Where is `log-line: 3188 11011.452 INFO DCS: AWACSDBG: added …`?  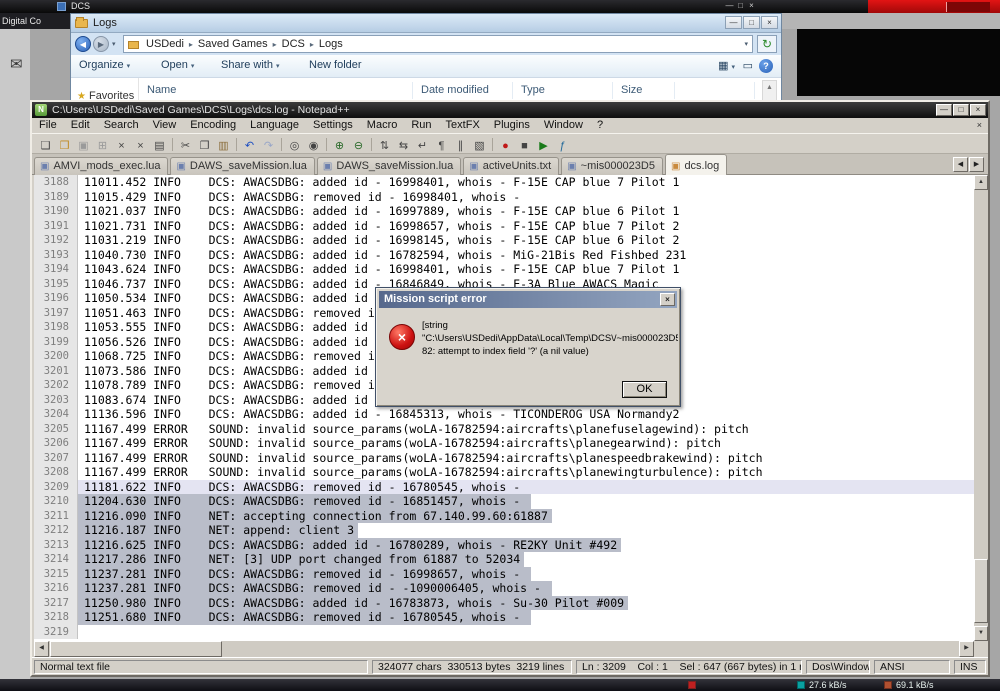 log-line: 3188 11011.452 INFO DCS: AWACSDBG: added … is located at coordinates (504, 182).